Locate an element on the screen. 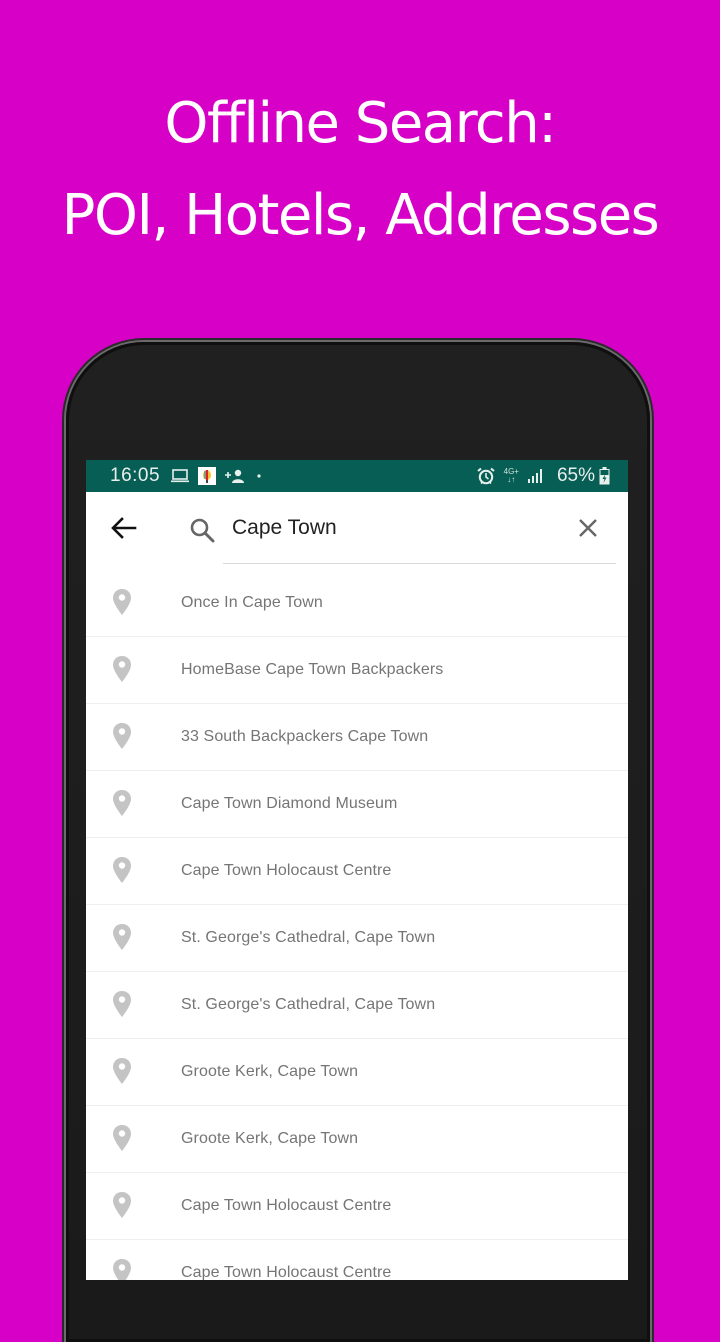  search-result-label: Cape Town Diamond Museum is located at coordinates (289, 803).